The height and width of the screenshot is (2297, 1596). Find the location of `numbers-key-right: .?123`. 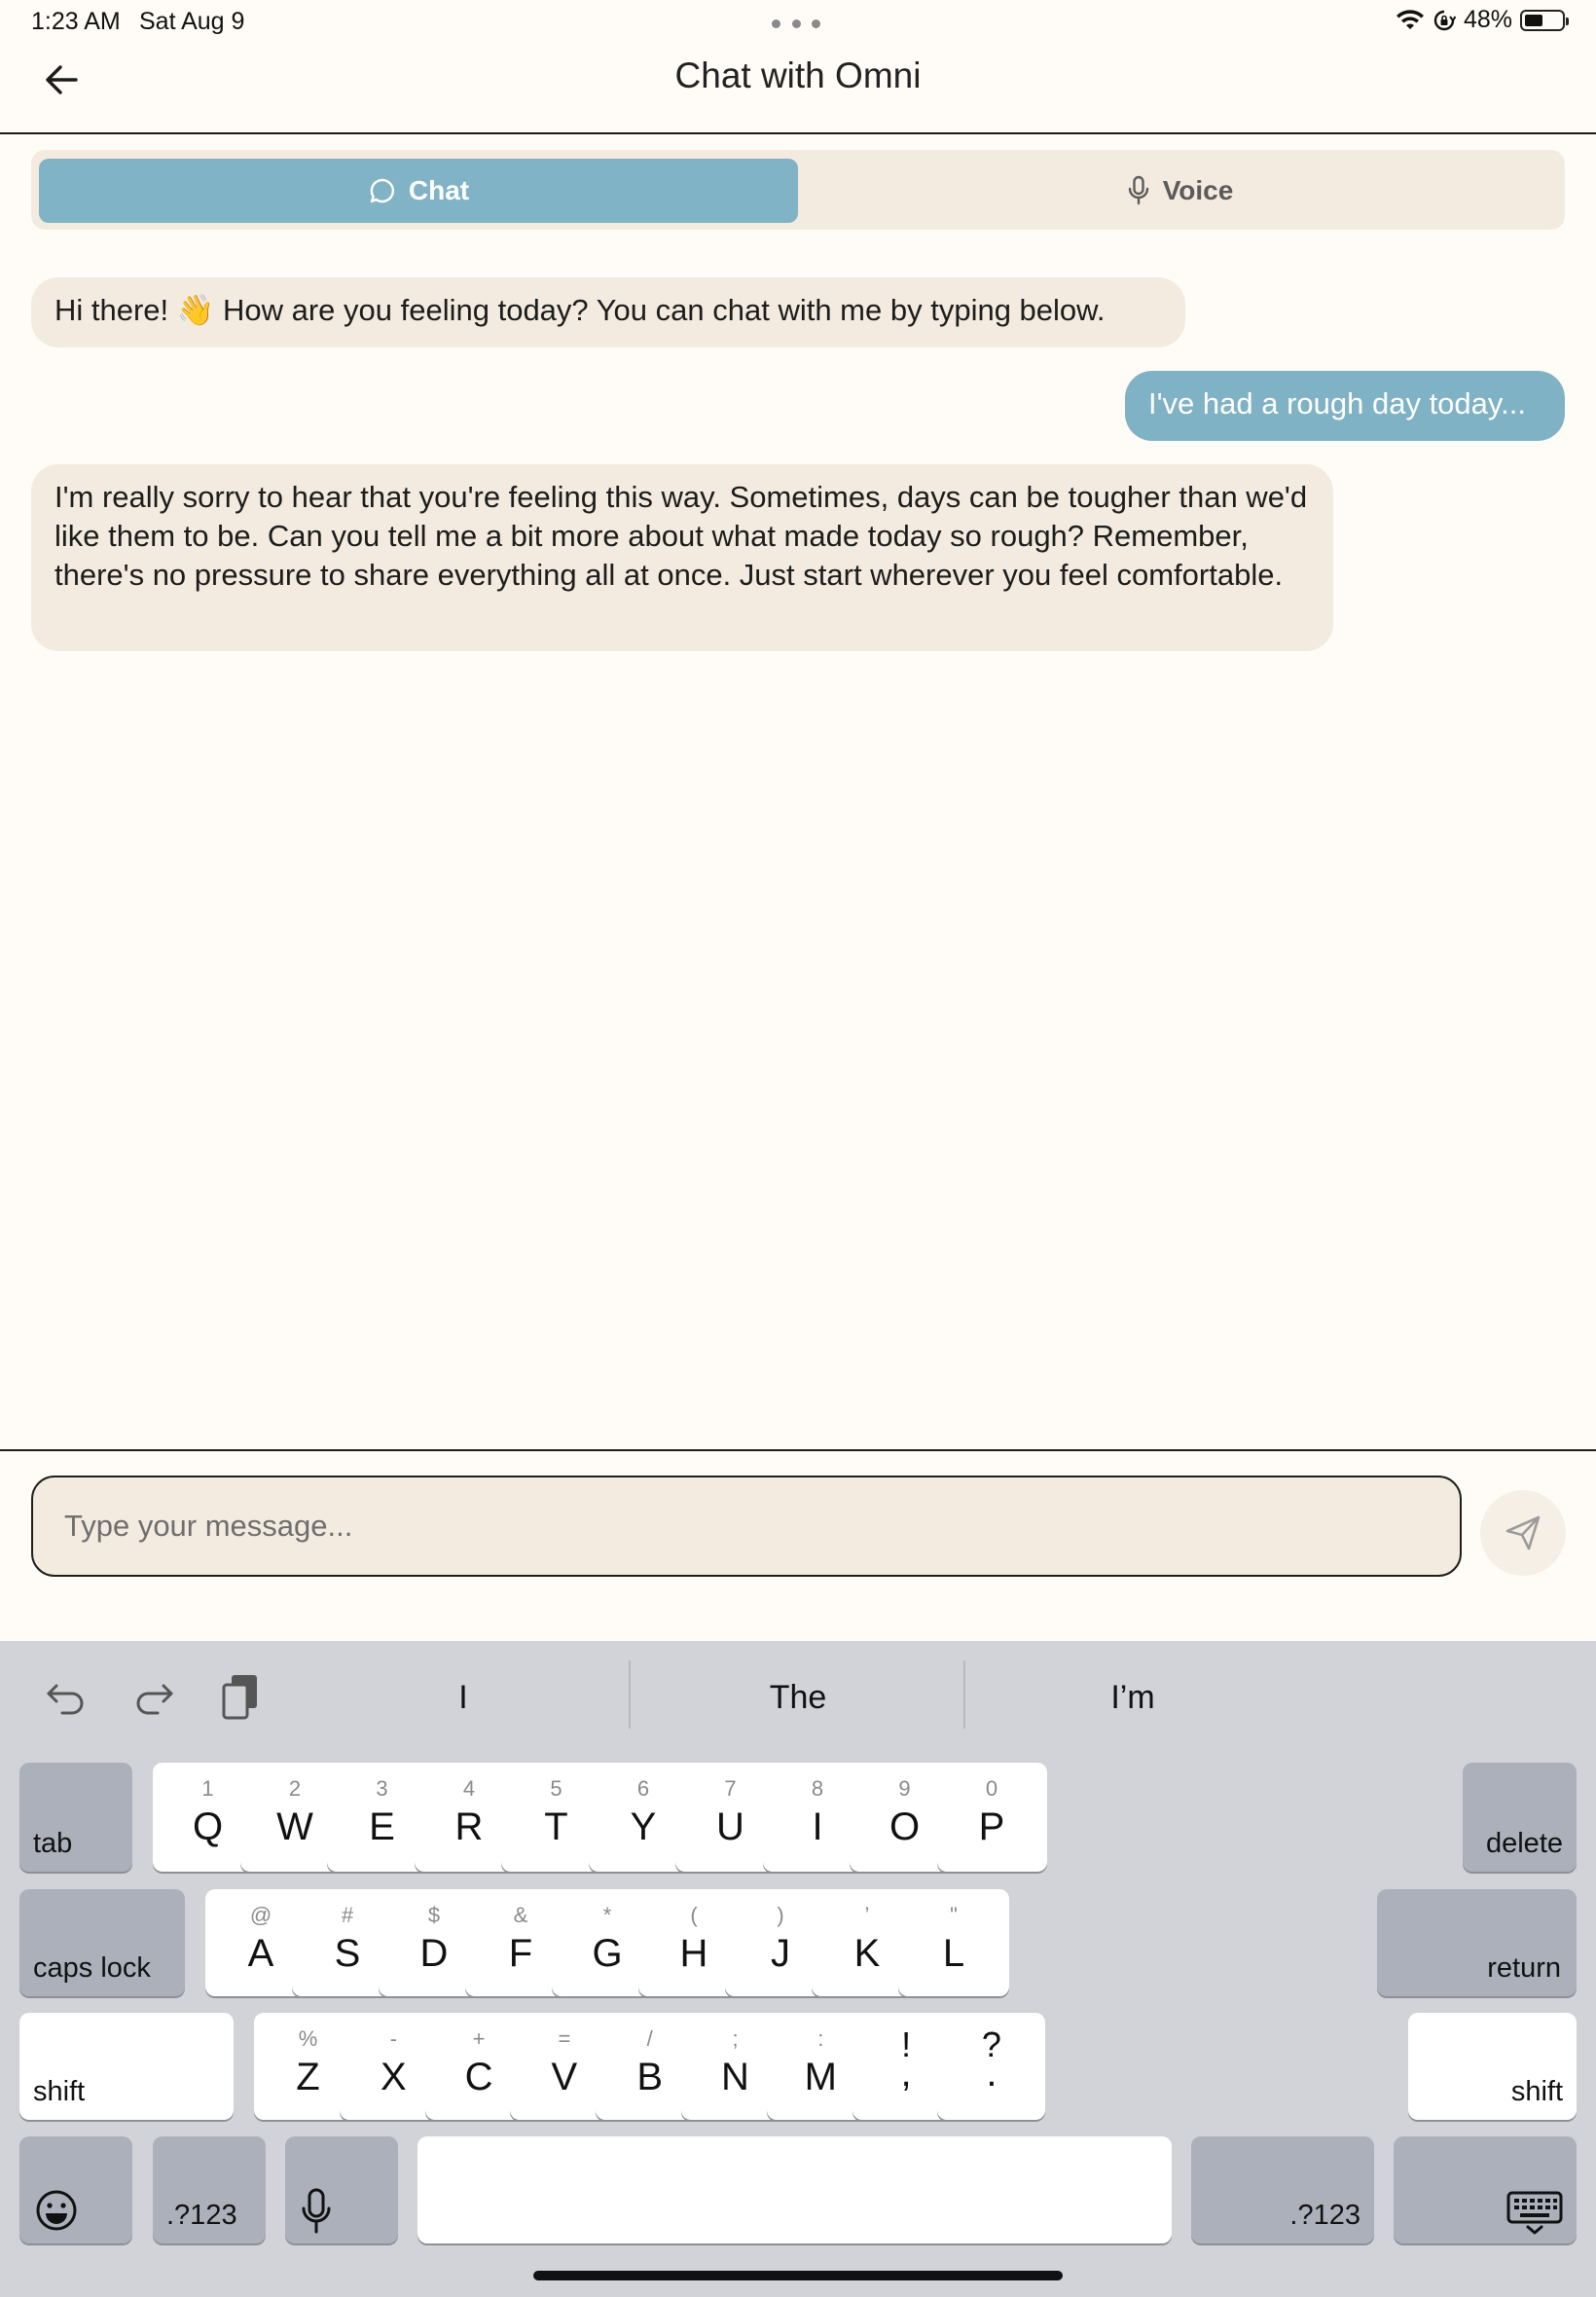

numbers-key-right: .?123 is located at coordinates (1282, 2189).